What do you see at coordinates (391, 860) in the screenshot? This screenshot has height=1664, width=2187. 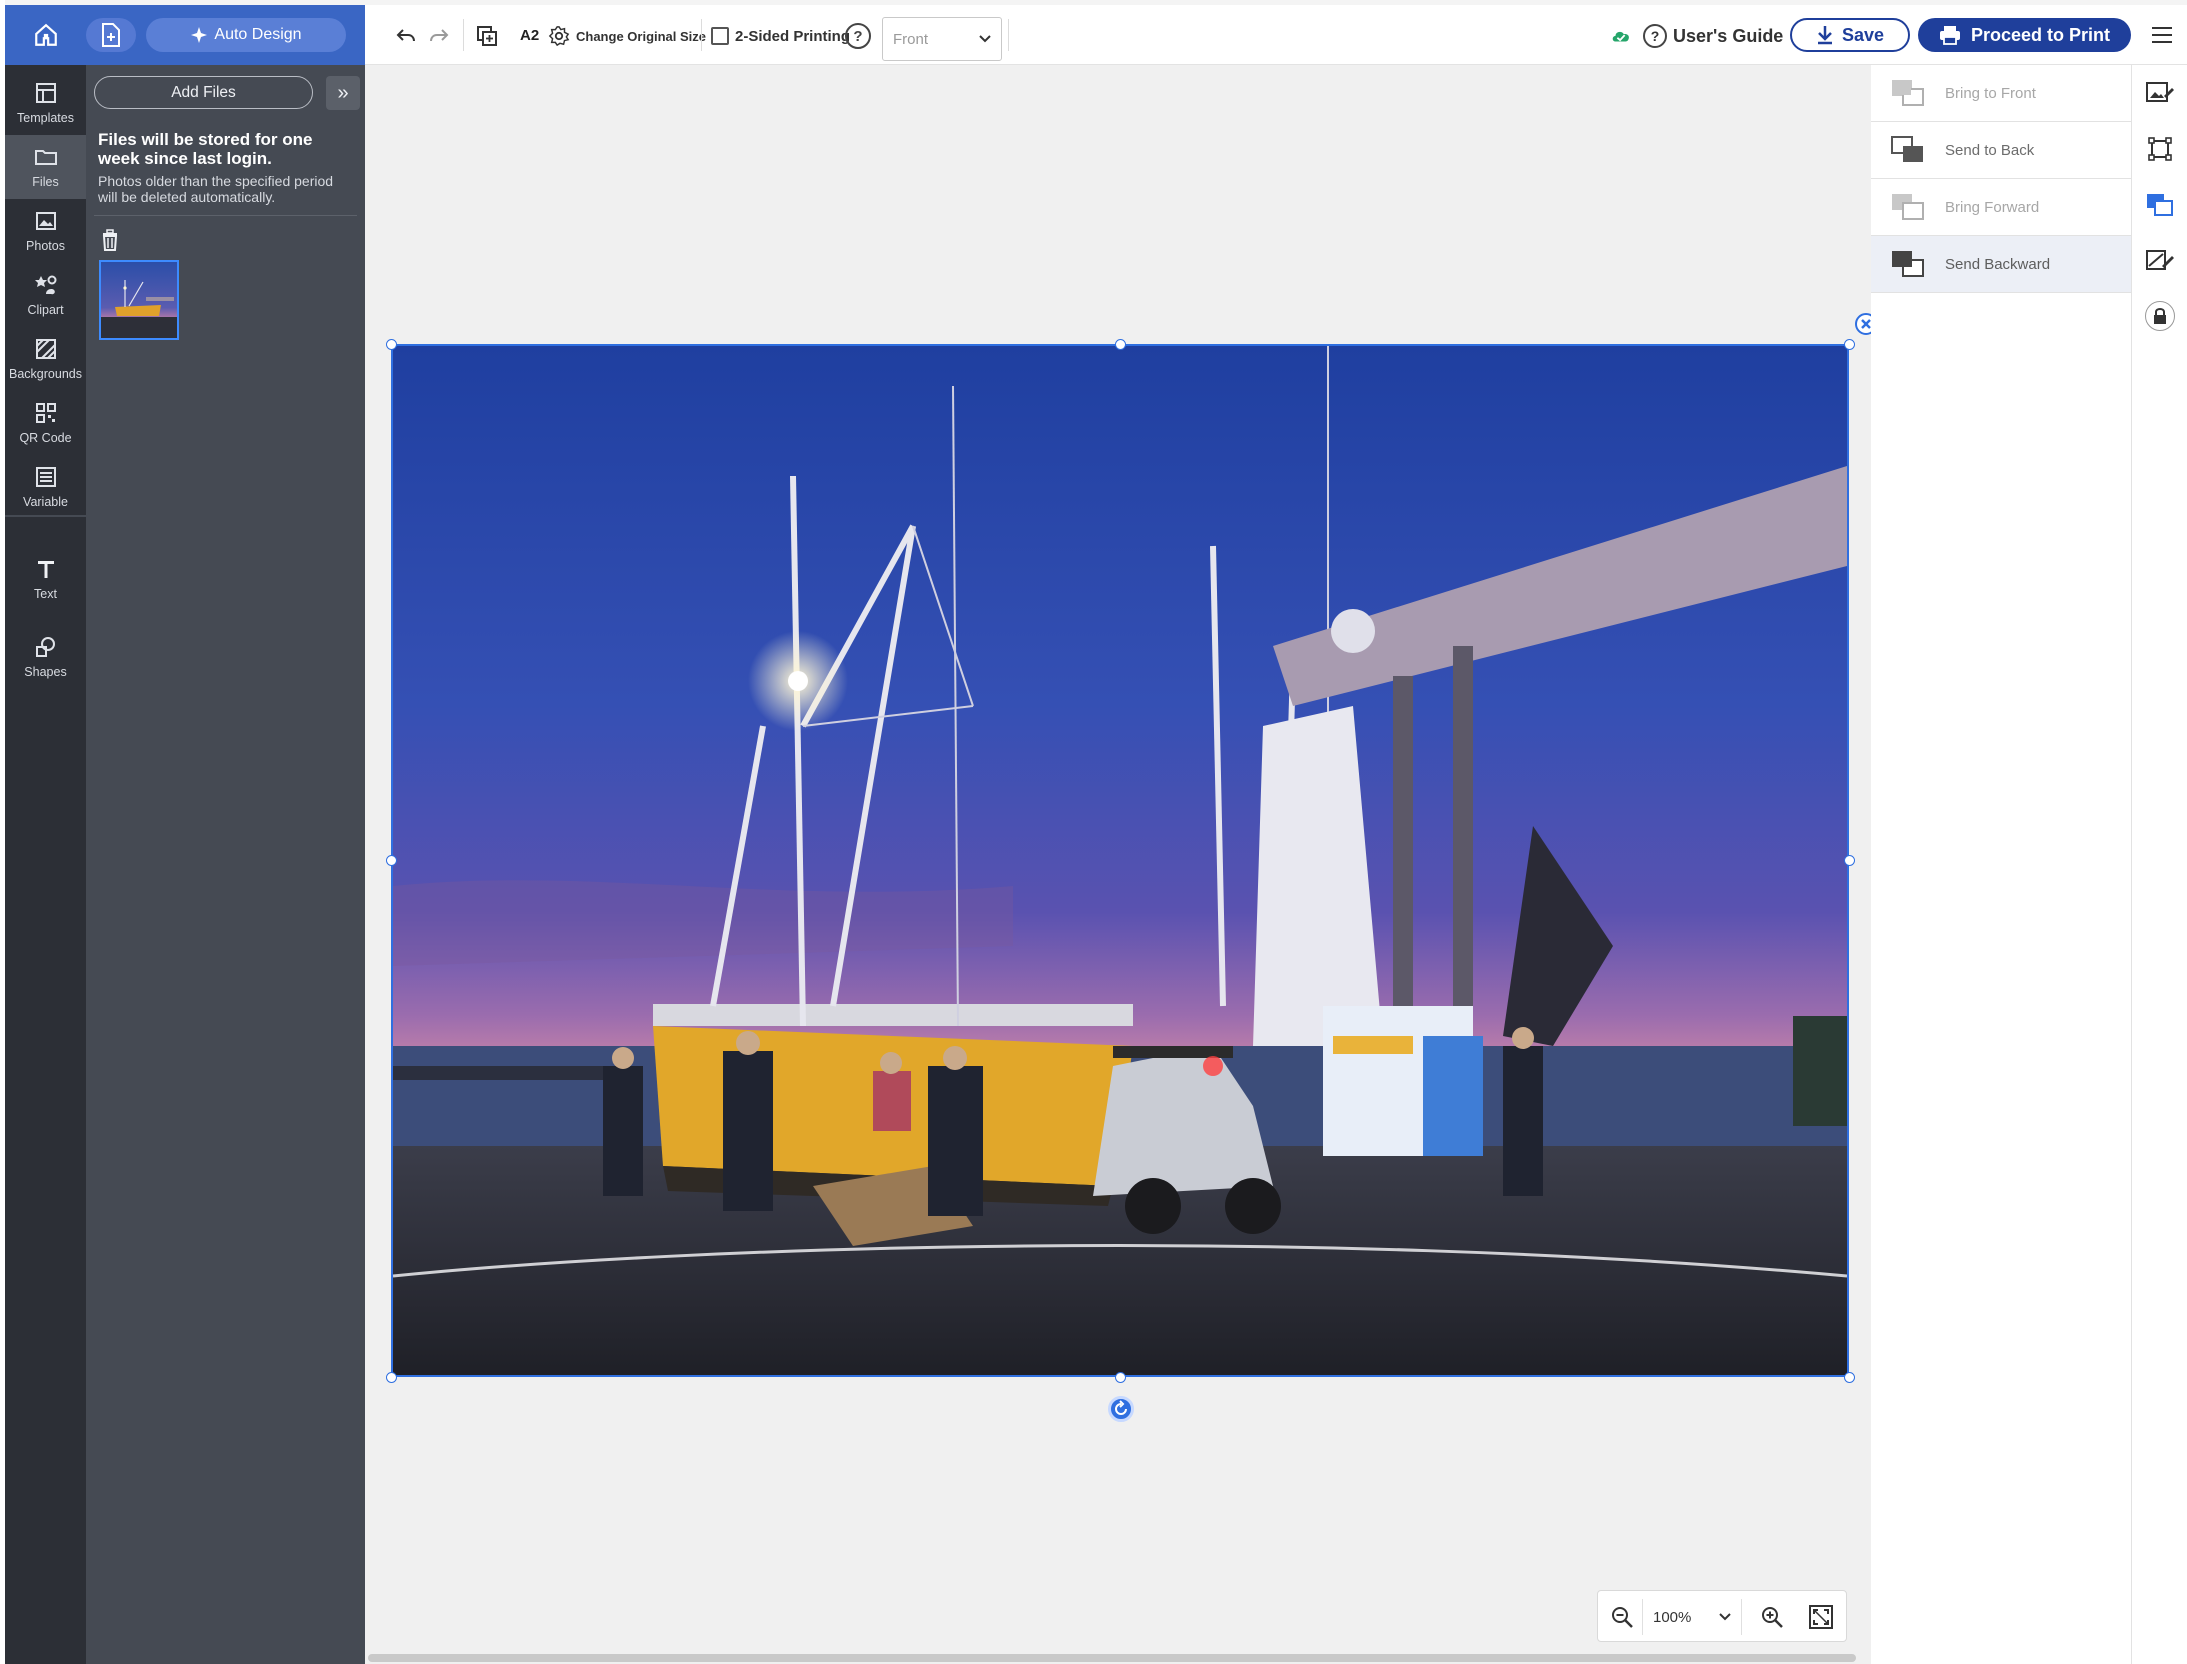 I see `resize-handle-w` at bounding box center [391, 860].